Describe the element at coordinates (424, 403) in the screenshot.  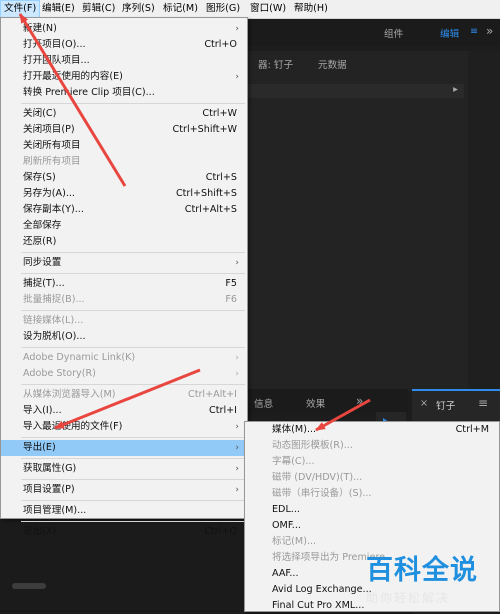
I see `timeline-close-icon: ×` at that location.